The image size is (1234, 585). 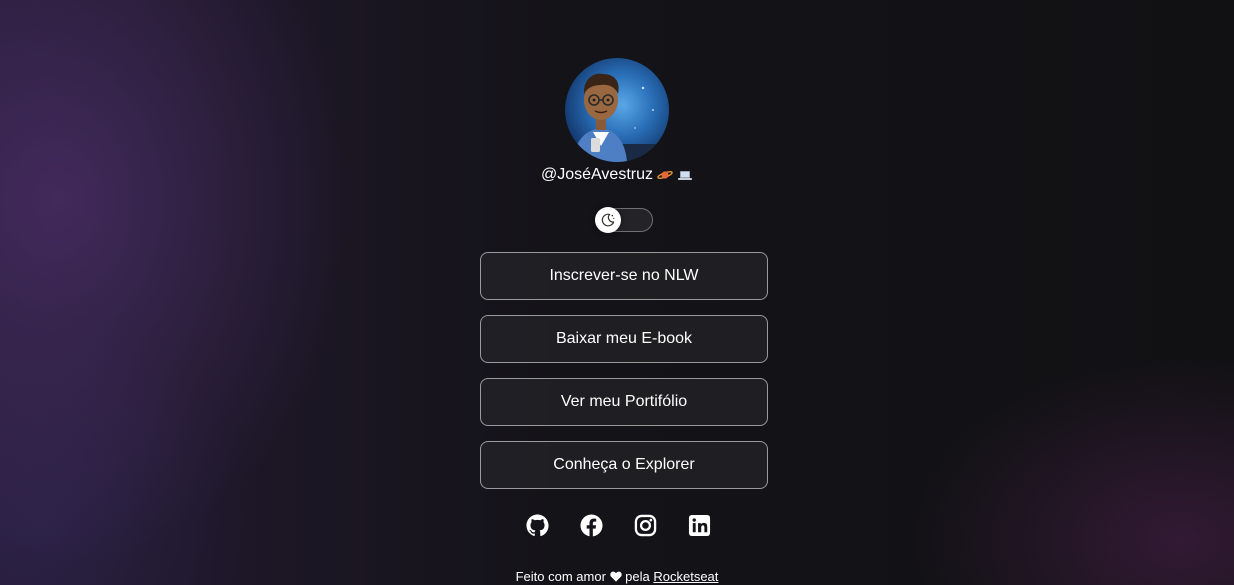 What do you see at coordinates (560, 576) in the screenshot?
I see `footer-prefix: Feito com amor` at bounding box center [560, 576].